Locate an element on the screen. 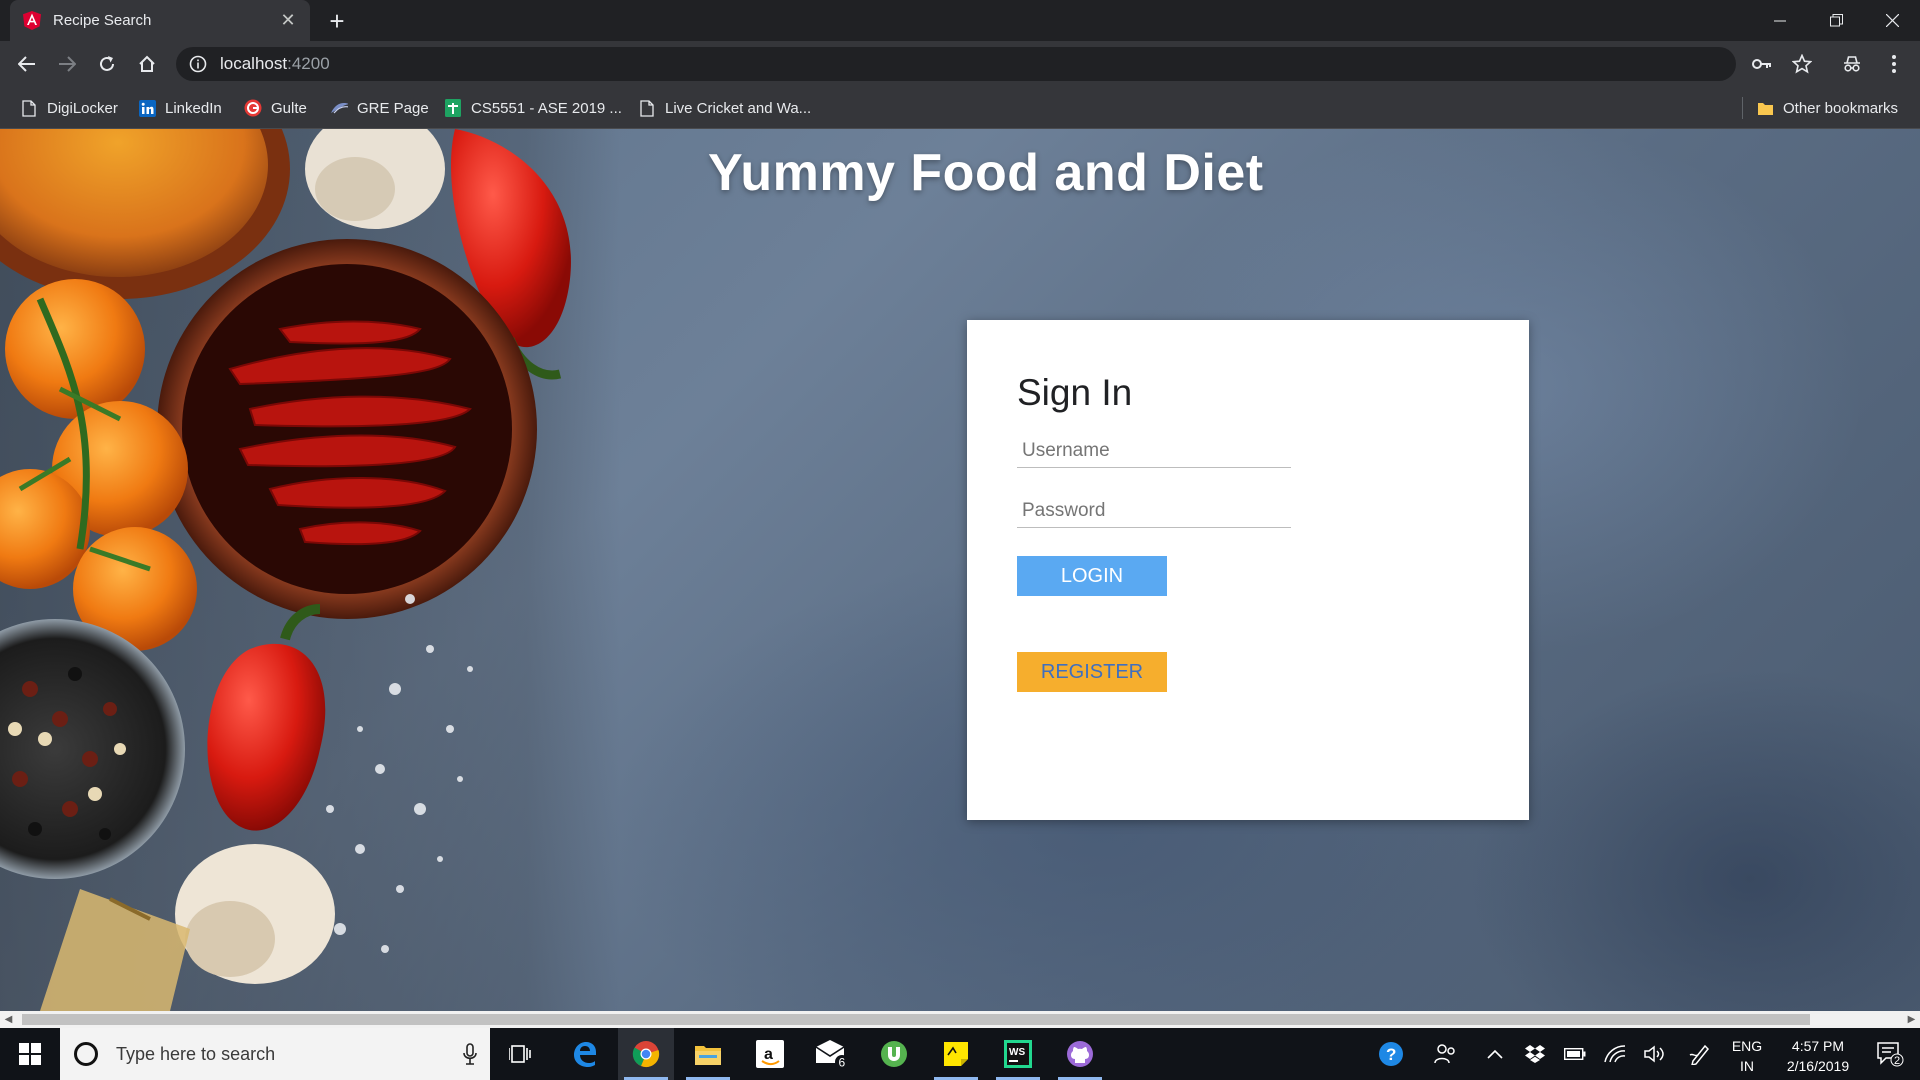 This screenshot has height=1080, width=1920. battery-icon is located at coordinates (1575, 1054).